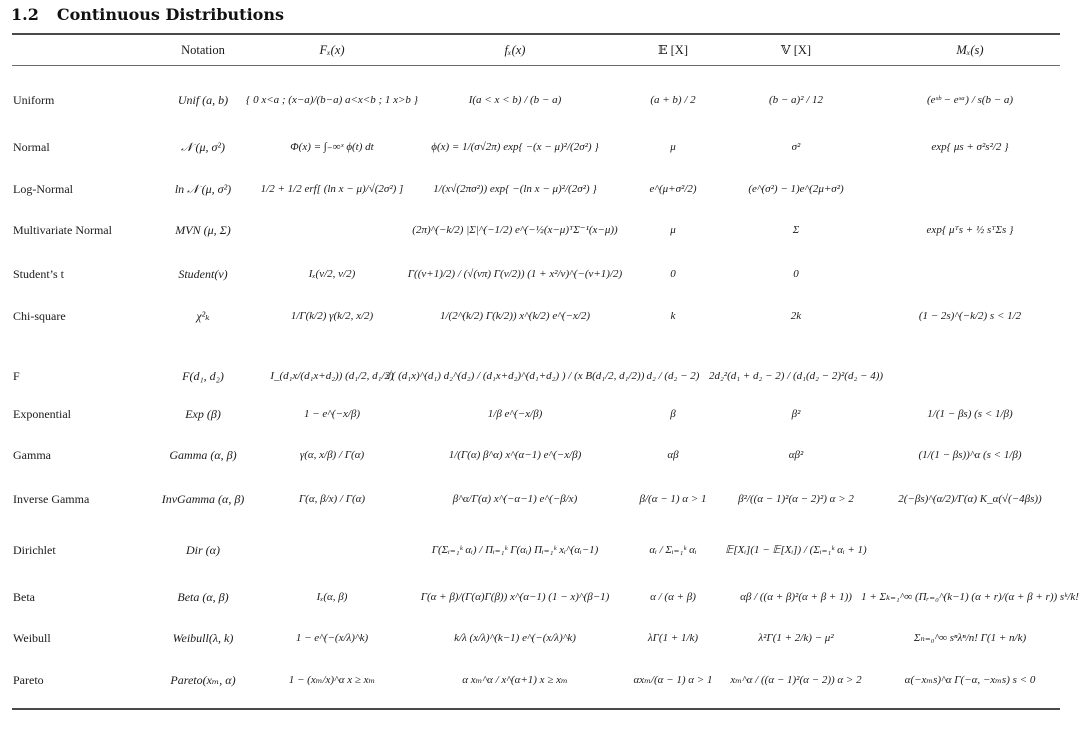  I want to click on row-notation: χ²ₖ, so click(203, 316).